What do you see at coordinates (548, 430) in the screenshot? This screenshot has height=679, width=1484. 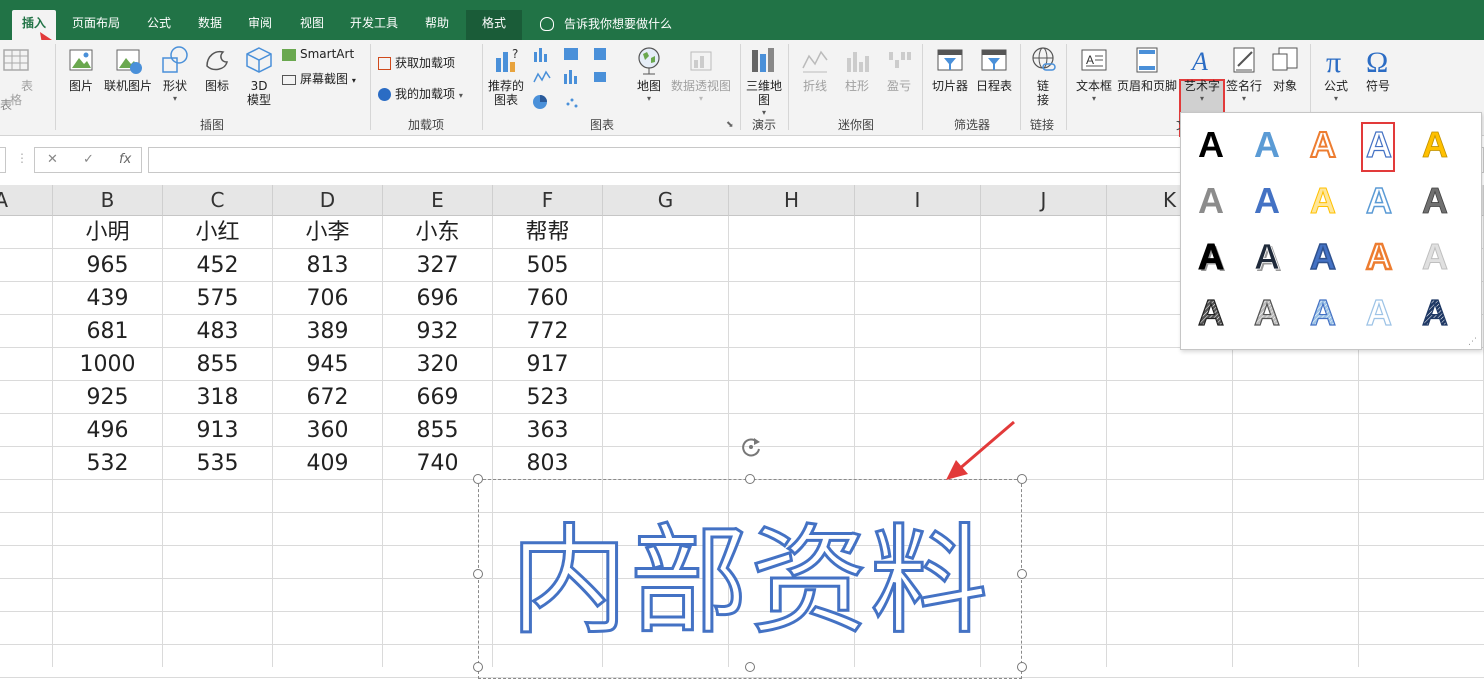 I see `data-cell: 363` at bounding box center [548, 430].